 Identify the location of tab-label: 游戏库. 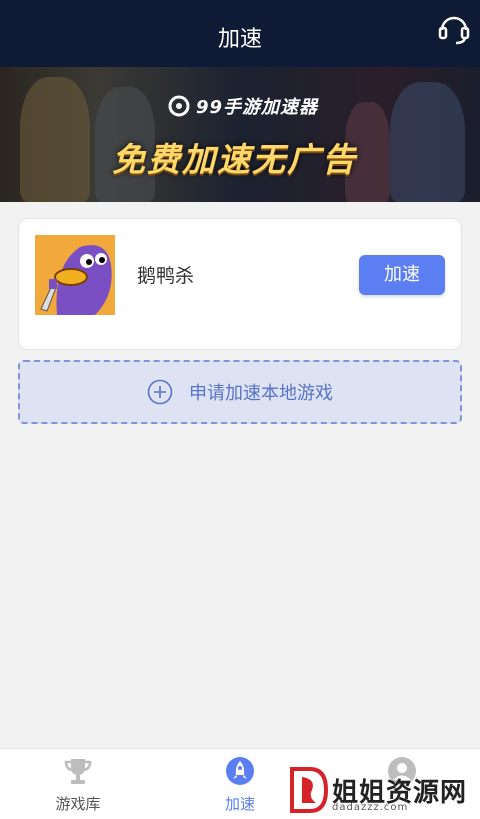
(78, 804).